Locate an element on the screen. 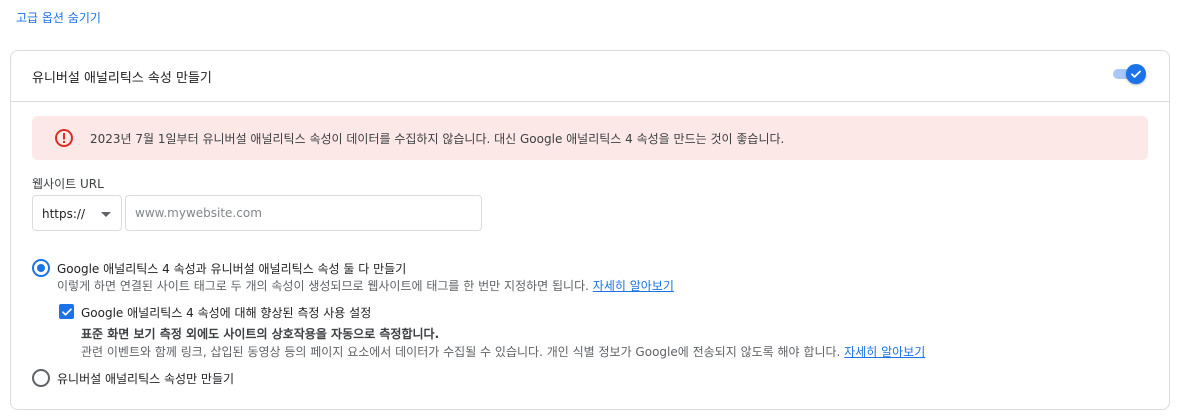 The image size is (1180, 417). enhanced-learn-more-link: 자세히 알아보기 is located at coordinates (884, 352).